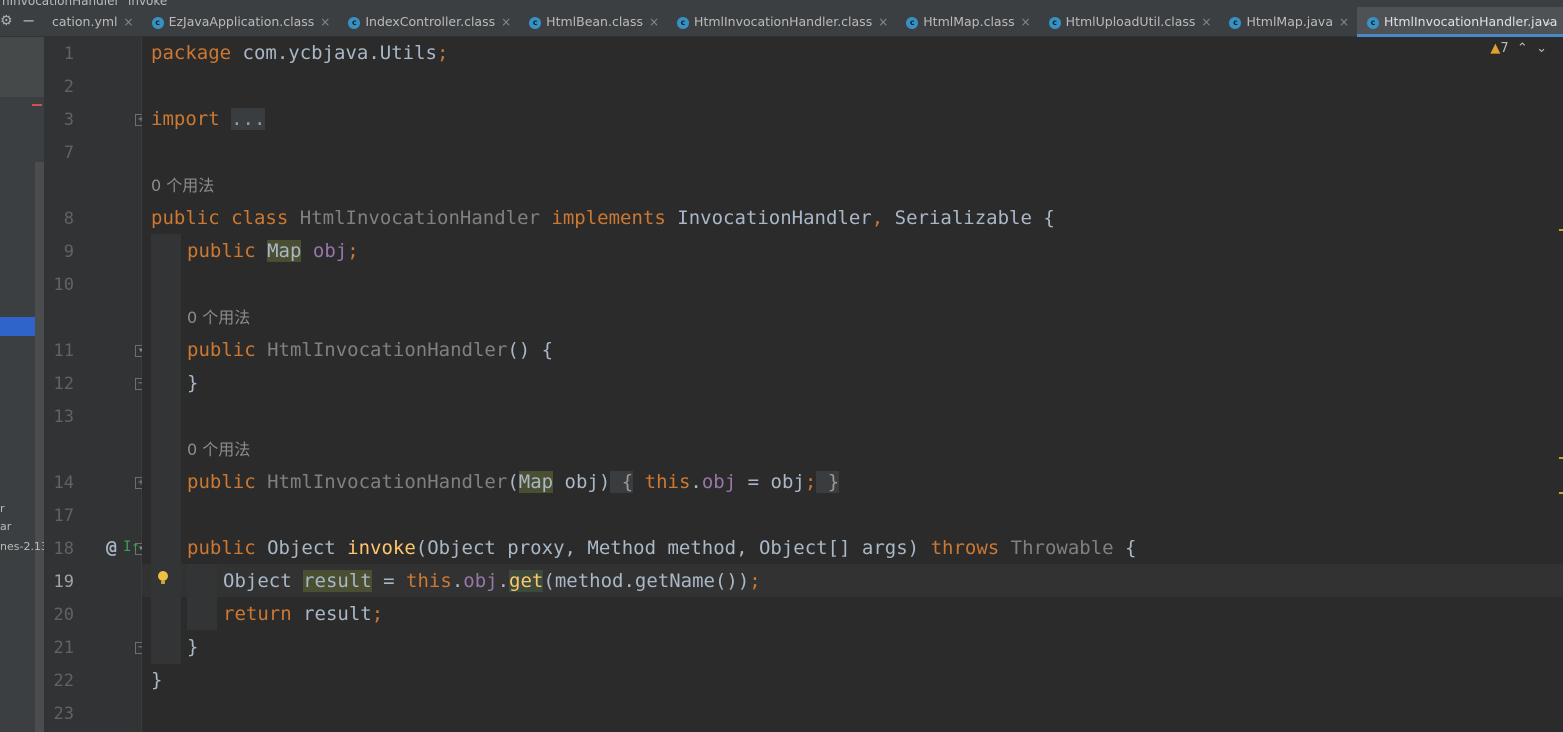  What do you see at coordinates (68, 219) in the screenshot?
I see `line-number: 8` at bounding box center [68, 219].